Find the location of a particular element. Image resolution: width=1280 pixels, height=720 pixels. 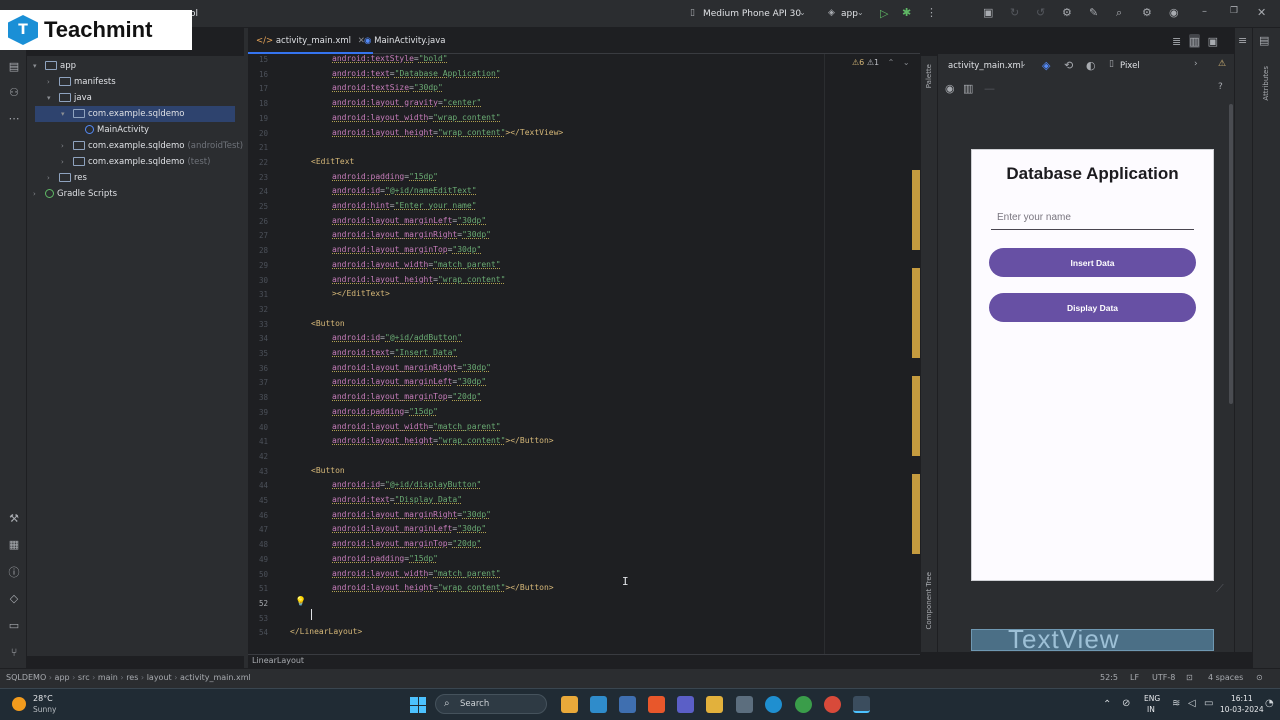

tree-item: › Gradle Scripts is located at coordinates (75, 194).